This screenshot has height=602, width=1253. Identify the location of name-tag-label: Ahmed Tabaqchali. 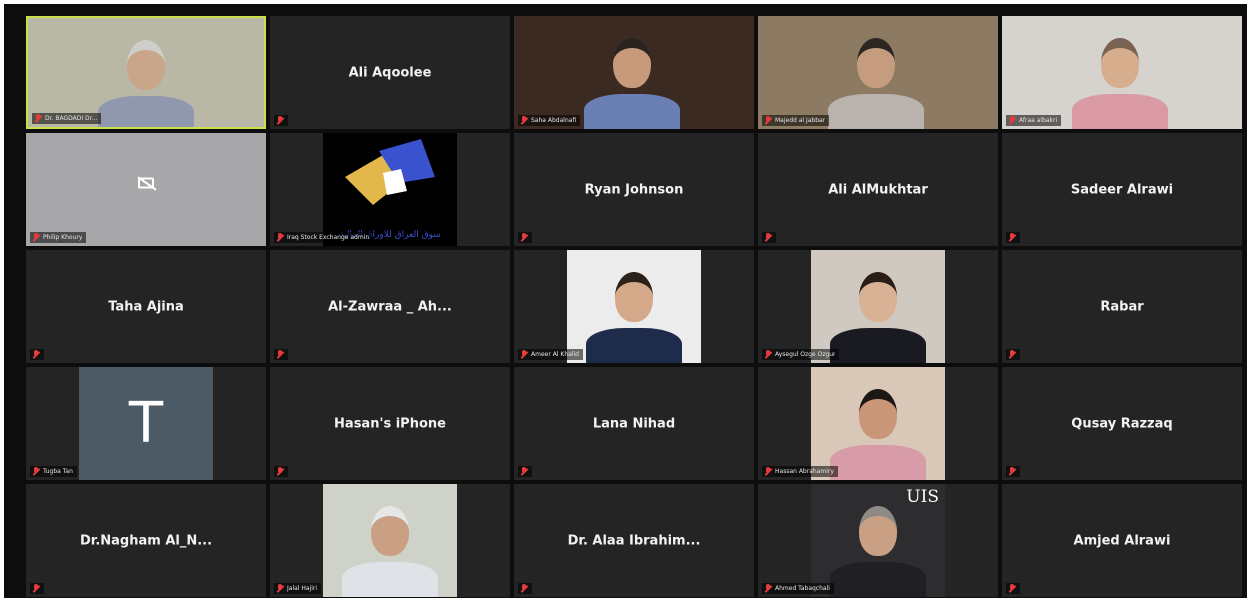
(802, 588).